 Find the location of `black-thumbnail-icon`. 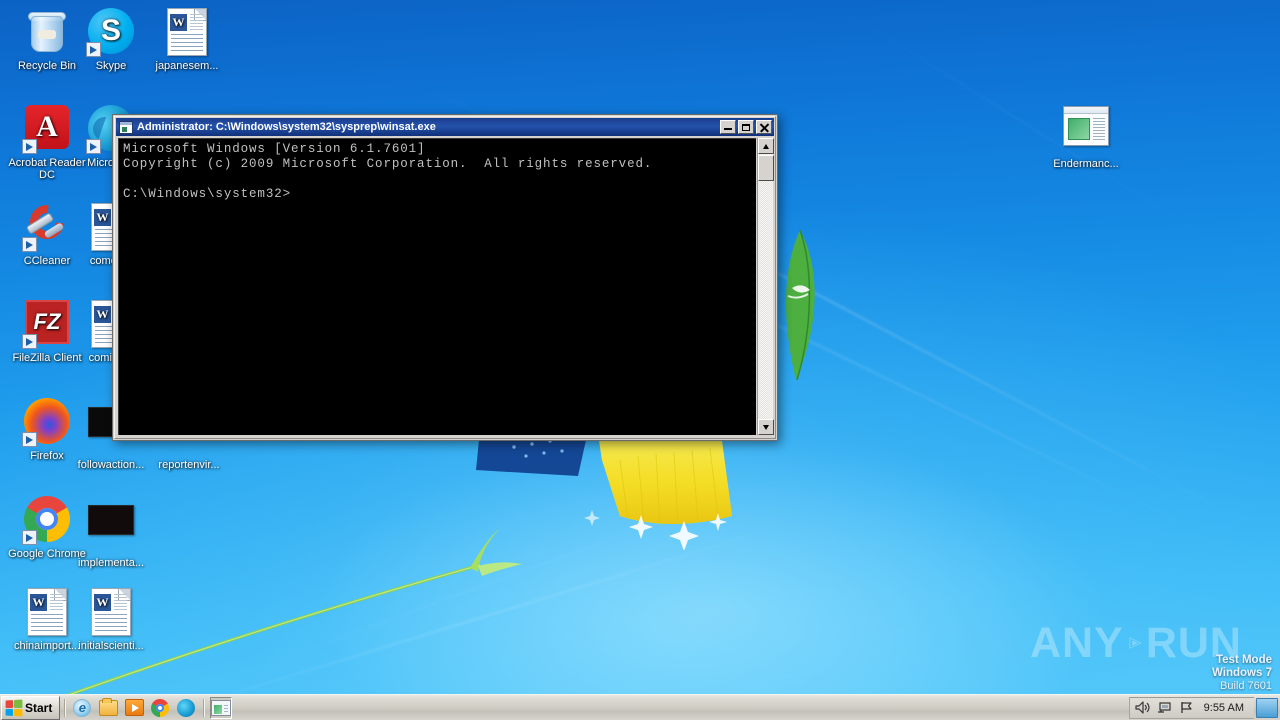

black-thumbnail-icon is located at coordinates (111, 529).